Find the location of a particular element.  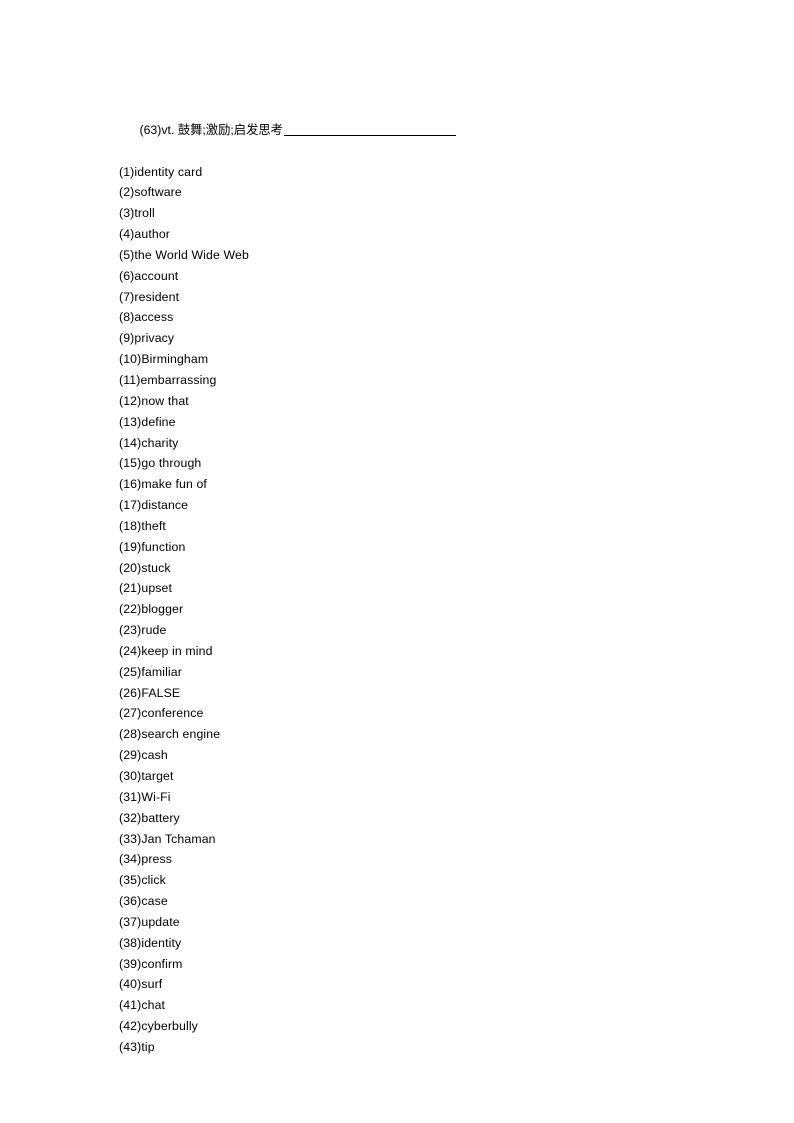

vocabulary-entry: (26)FALSE is located at coordinates (150, 692).